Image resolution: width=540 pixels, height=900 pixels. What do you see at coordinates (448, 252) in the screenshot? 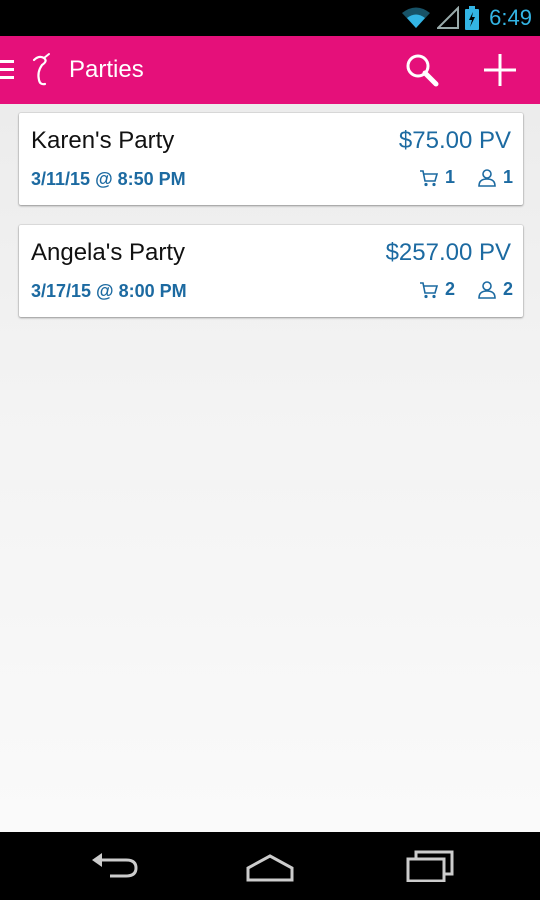
I see `party-pv: $257.00 PV` at bounding box center [448, 252].